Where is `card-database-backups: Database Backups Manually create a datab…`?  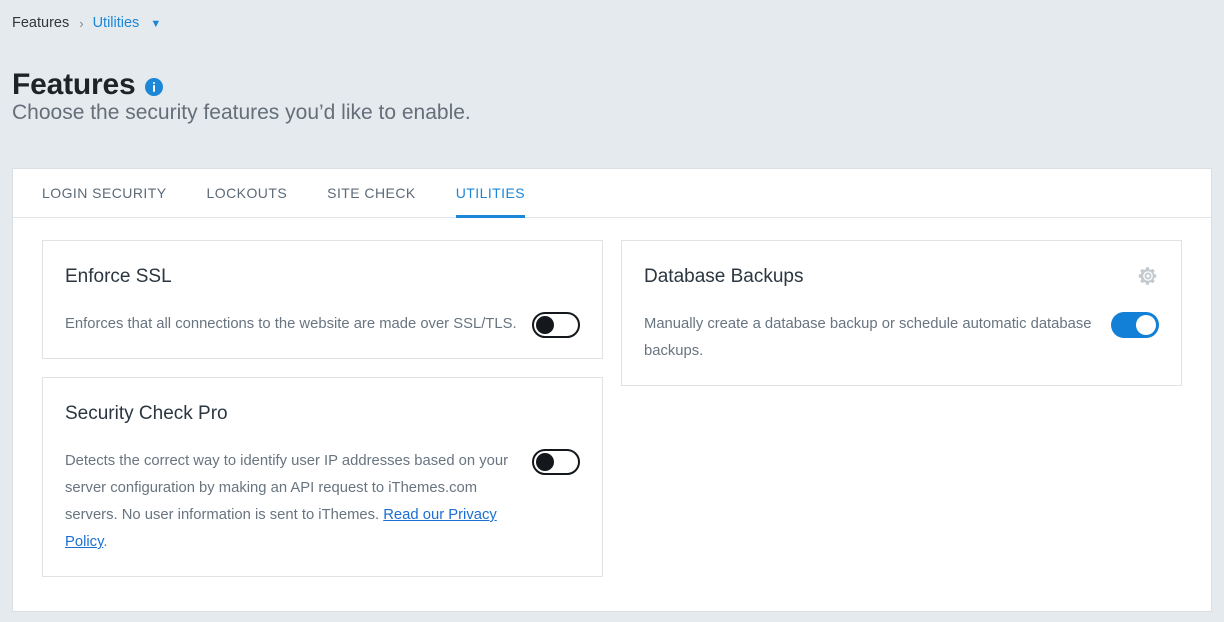 card-database-backups: Database Backups Manually create a datab… is located at coordinates (901, 313).